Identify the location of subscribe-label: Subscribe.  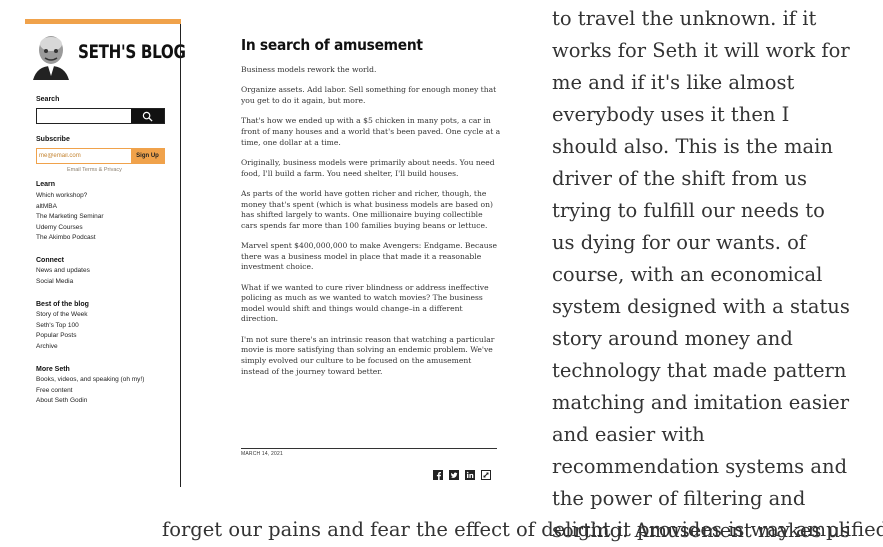
(53, 139).